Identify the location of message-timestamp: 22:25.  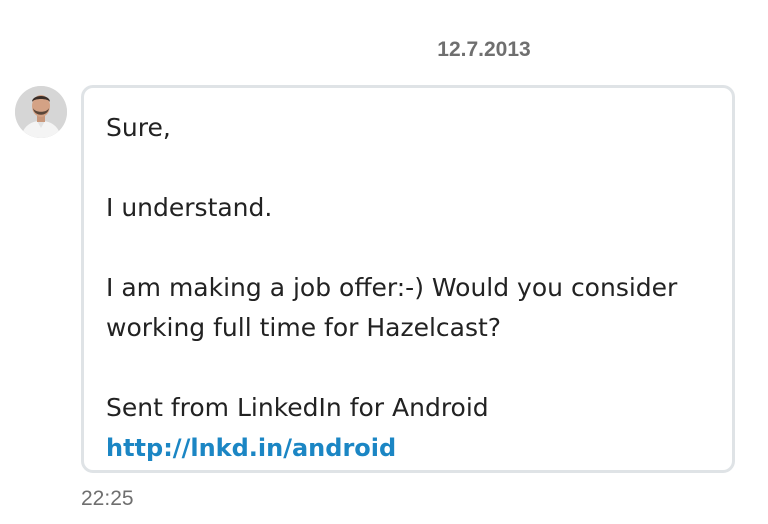
(107, 498).